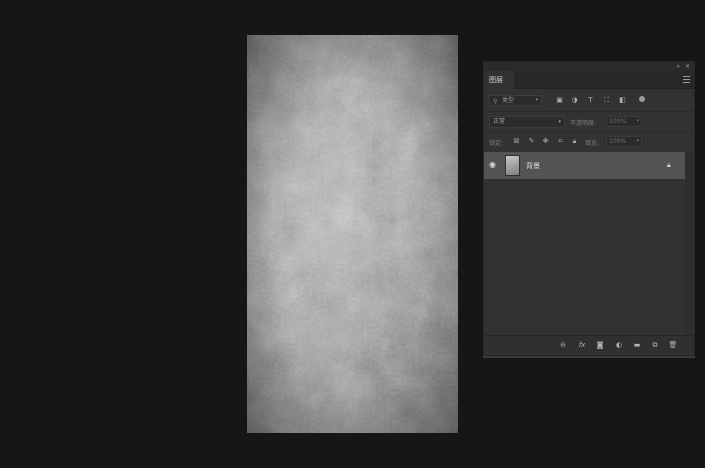 This screenshot has height=468, width=705. What do you see at coordinates (673, 345) in the screenshot?
I see `delete-layer-icon: 🗑︎` at bounding box center [673, 345].